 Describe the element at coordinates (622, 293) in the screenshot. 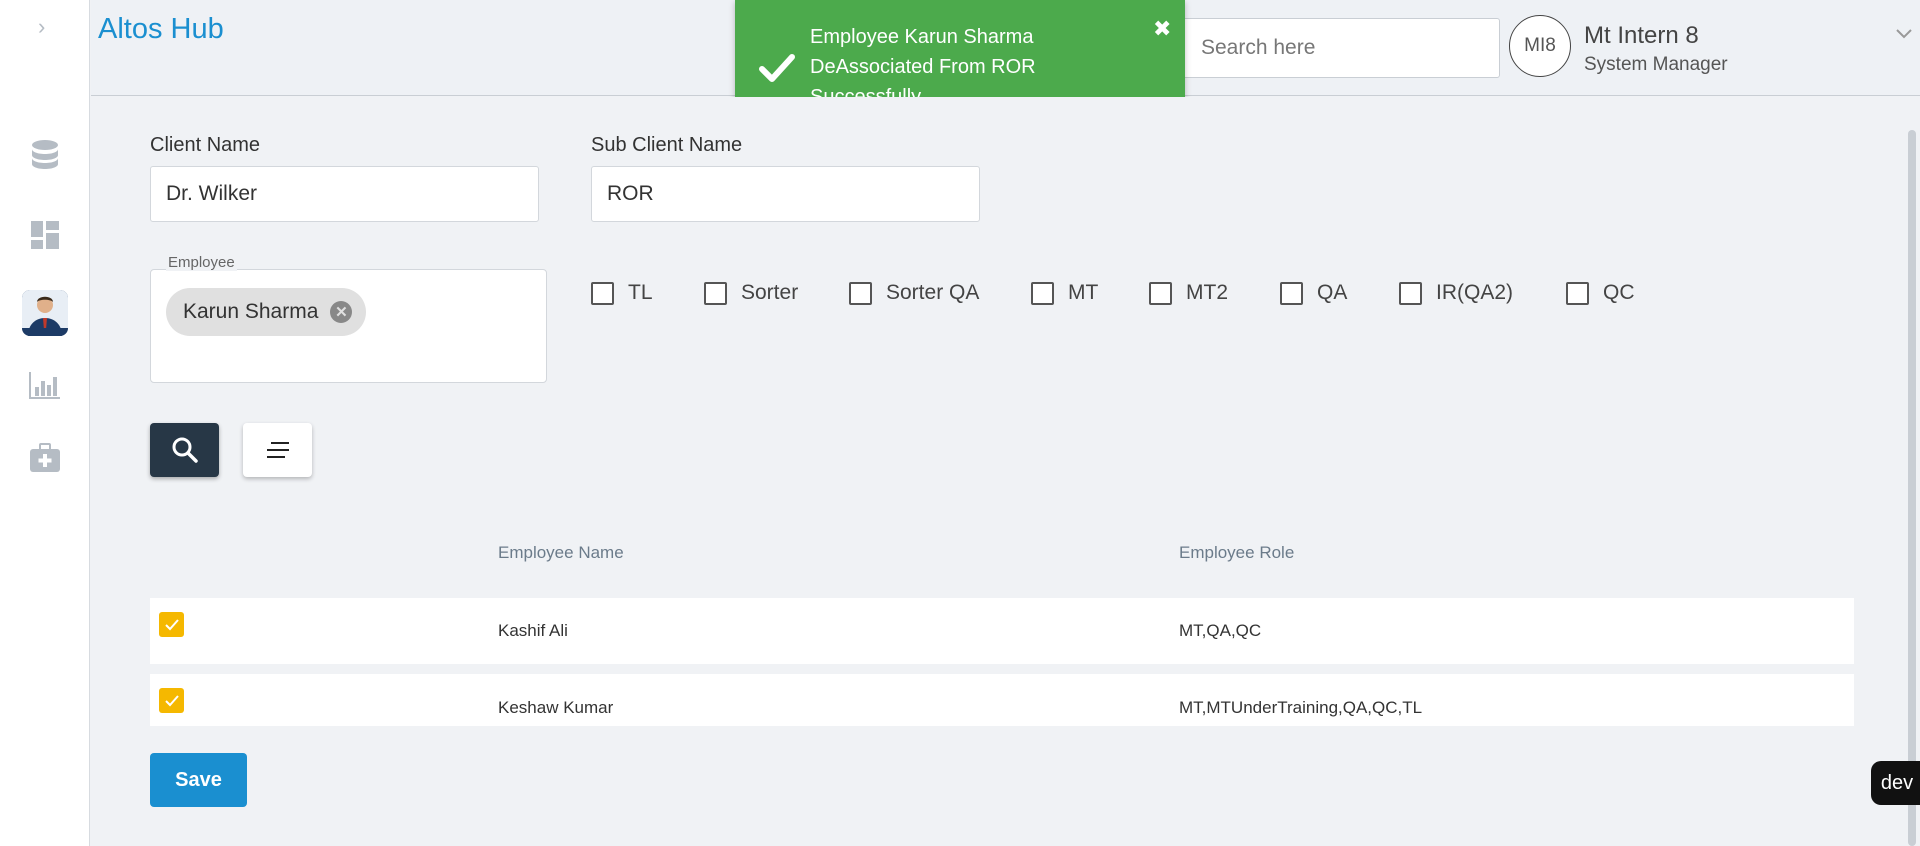

I see `role-checkbox-tl: TL` at that location.